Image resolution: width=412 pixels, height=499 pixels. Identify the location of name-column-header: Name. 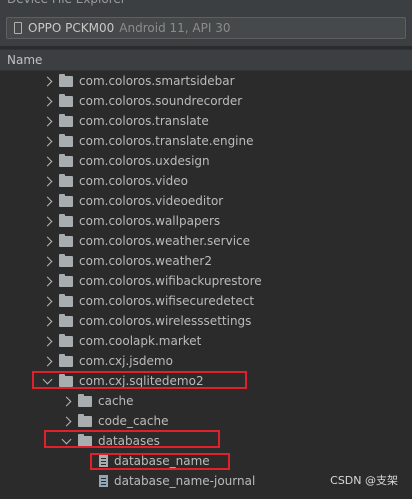
(206, 60).